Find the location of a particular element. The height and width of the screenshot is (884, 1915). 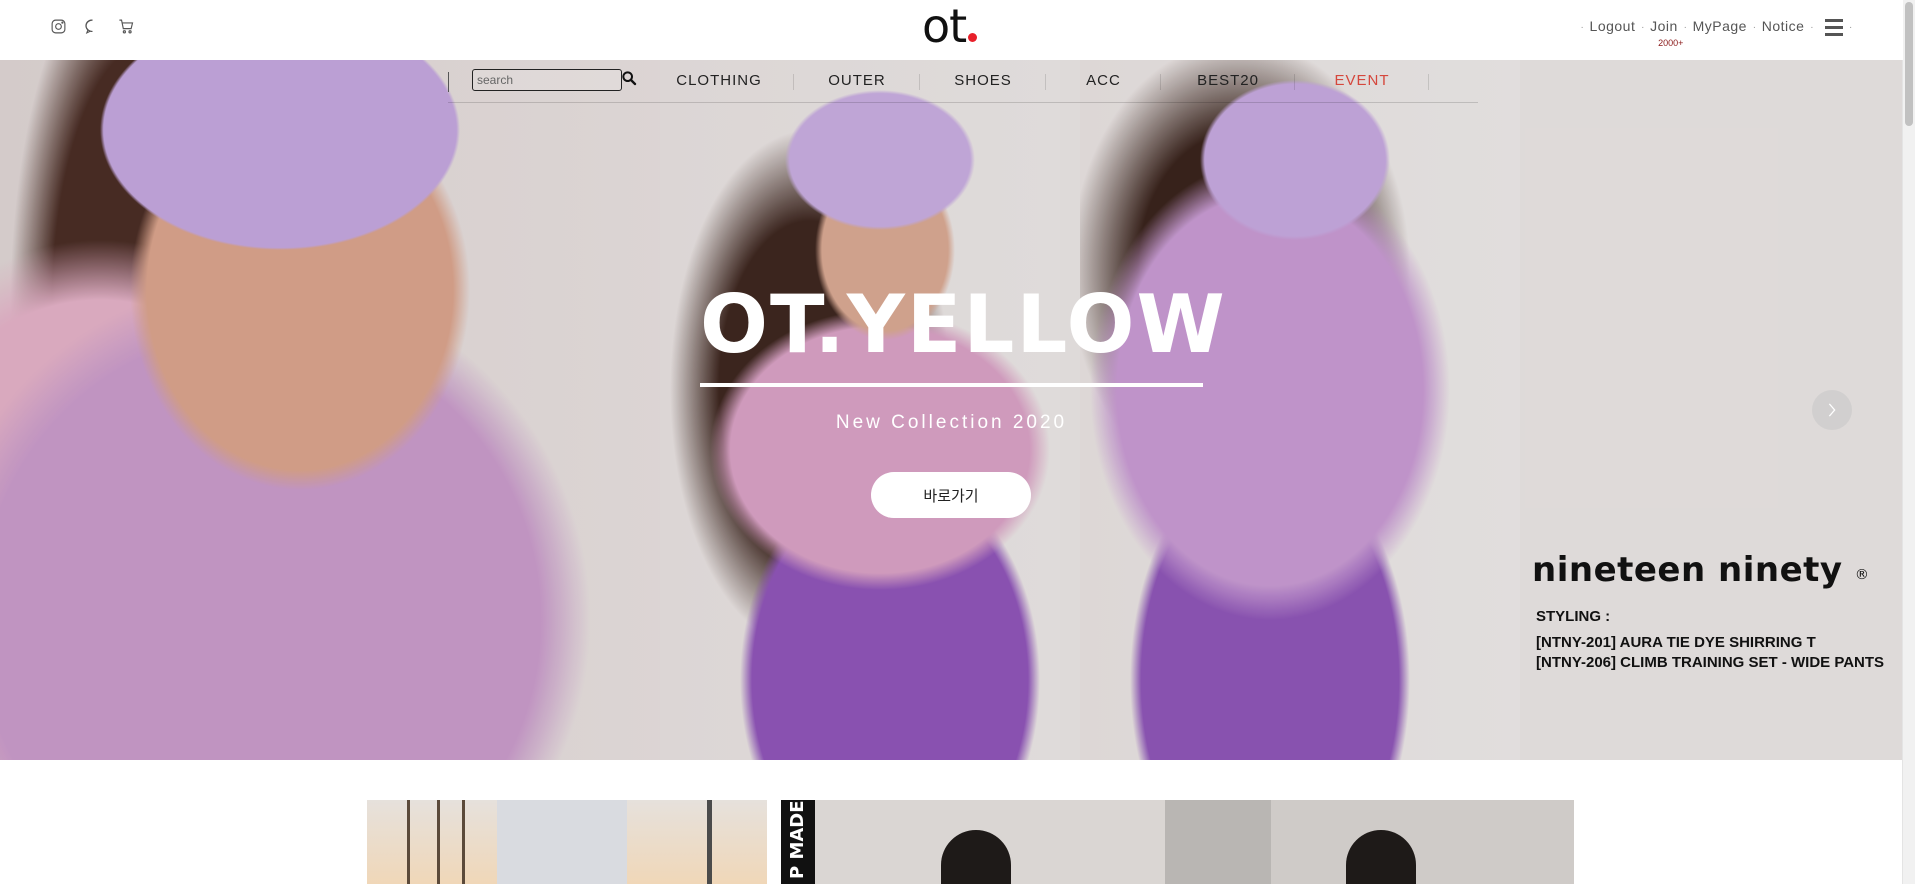

chevron-right-icon is located at coordinates (1832, 410).